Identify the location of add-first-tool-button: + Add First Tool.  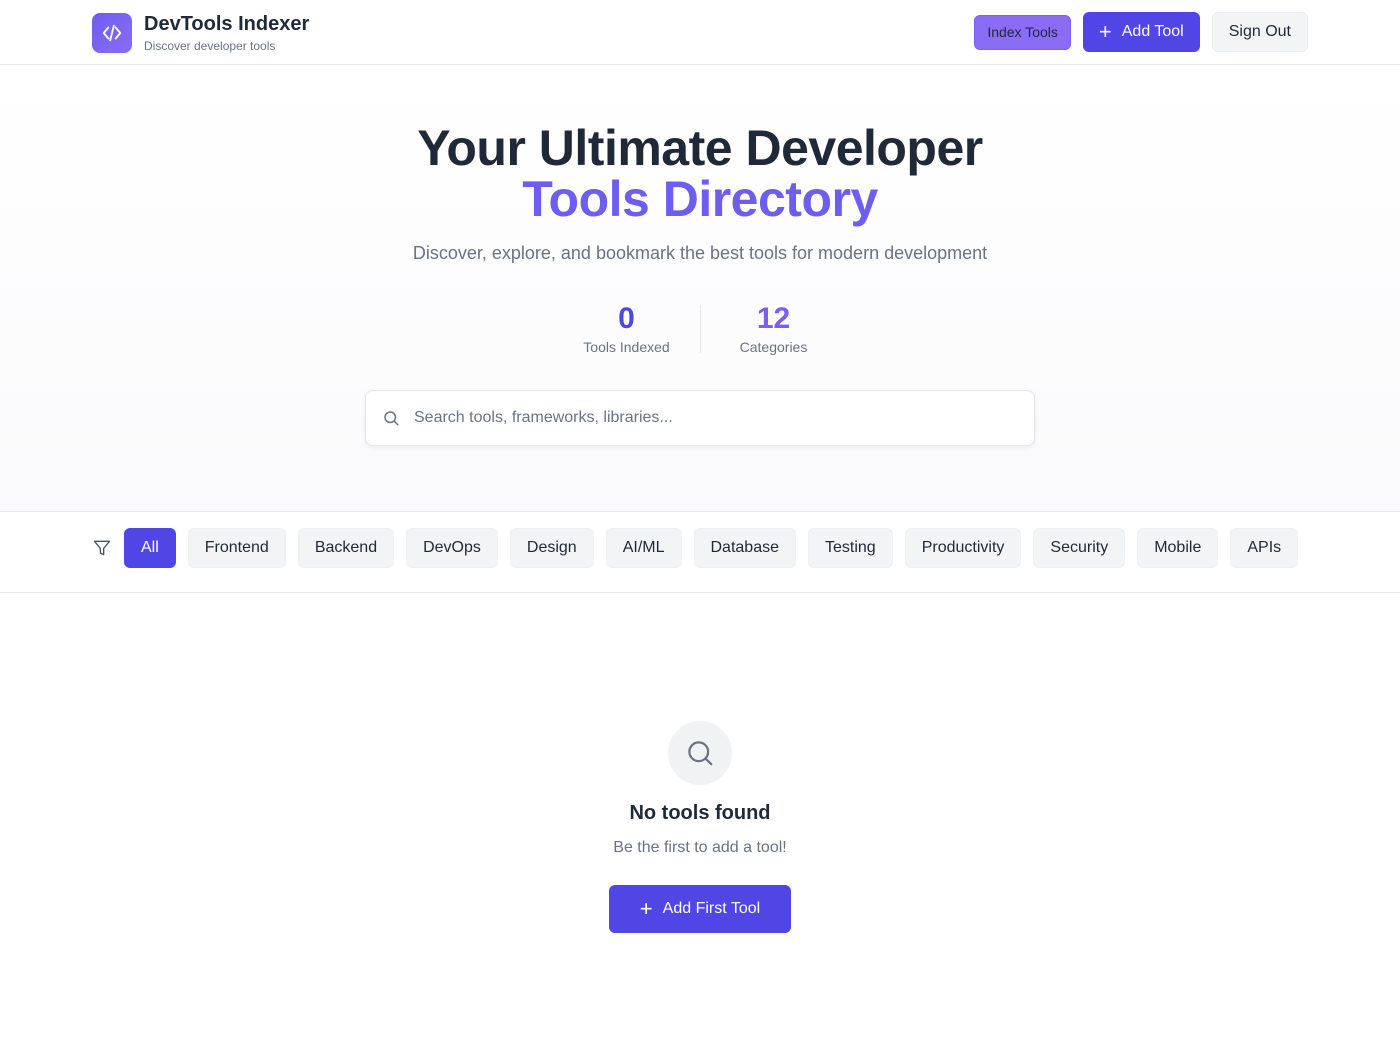
(700, 909).